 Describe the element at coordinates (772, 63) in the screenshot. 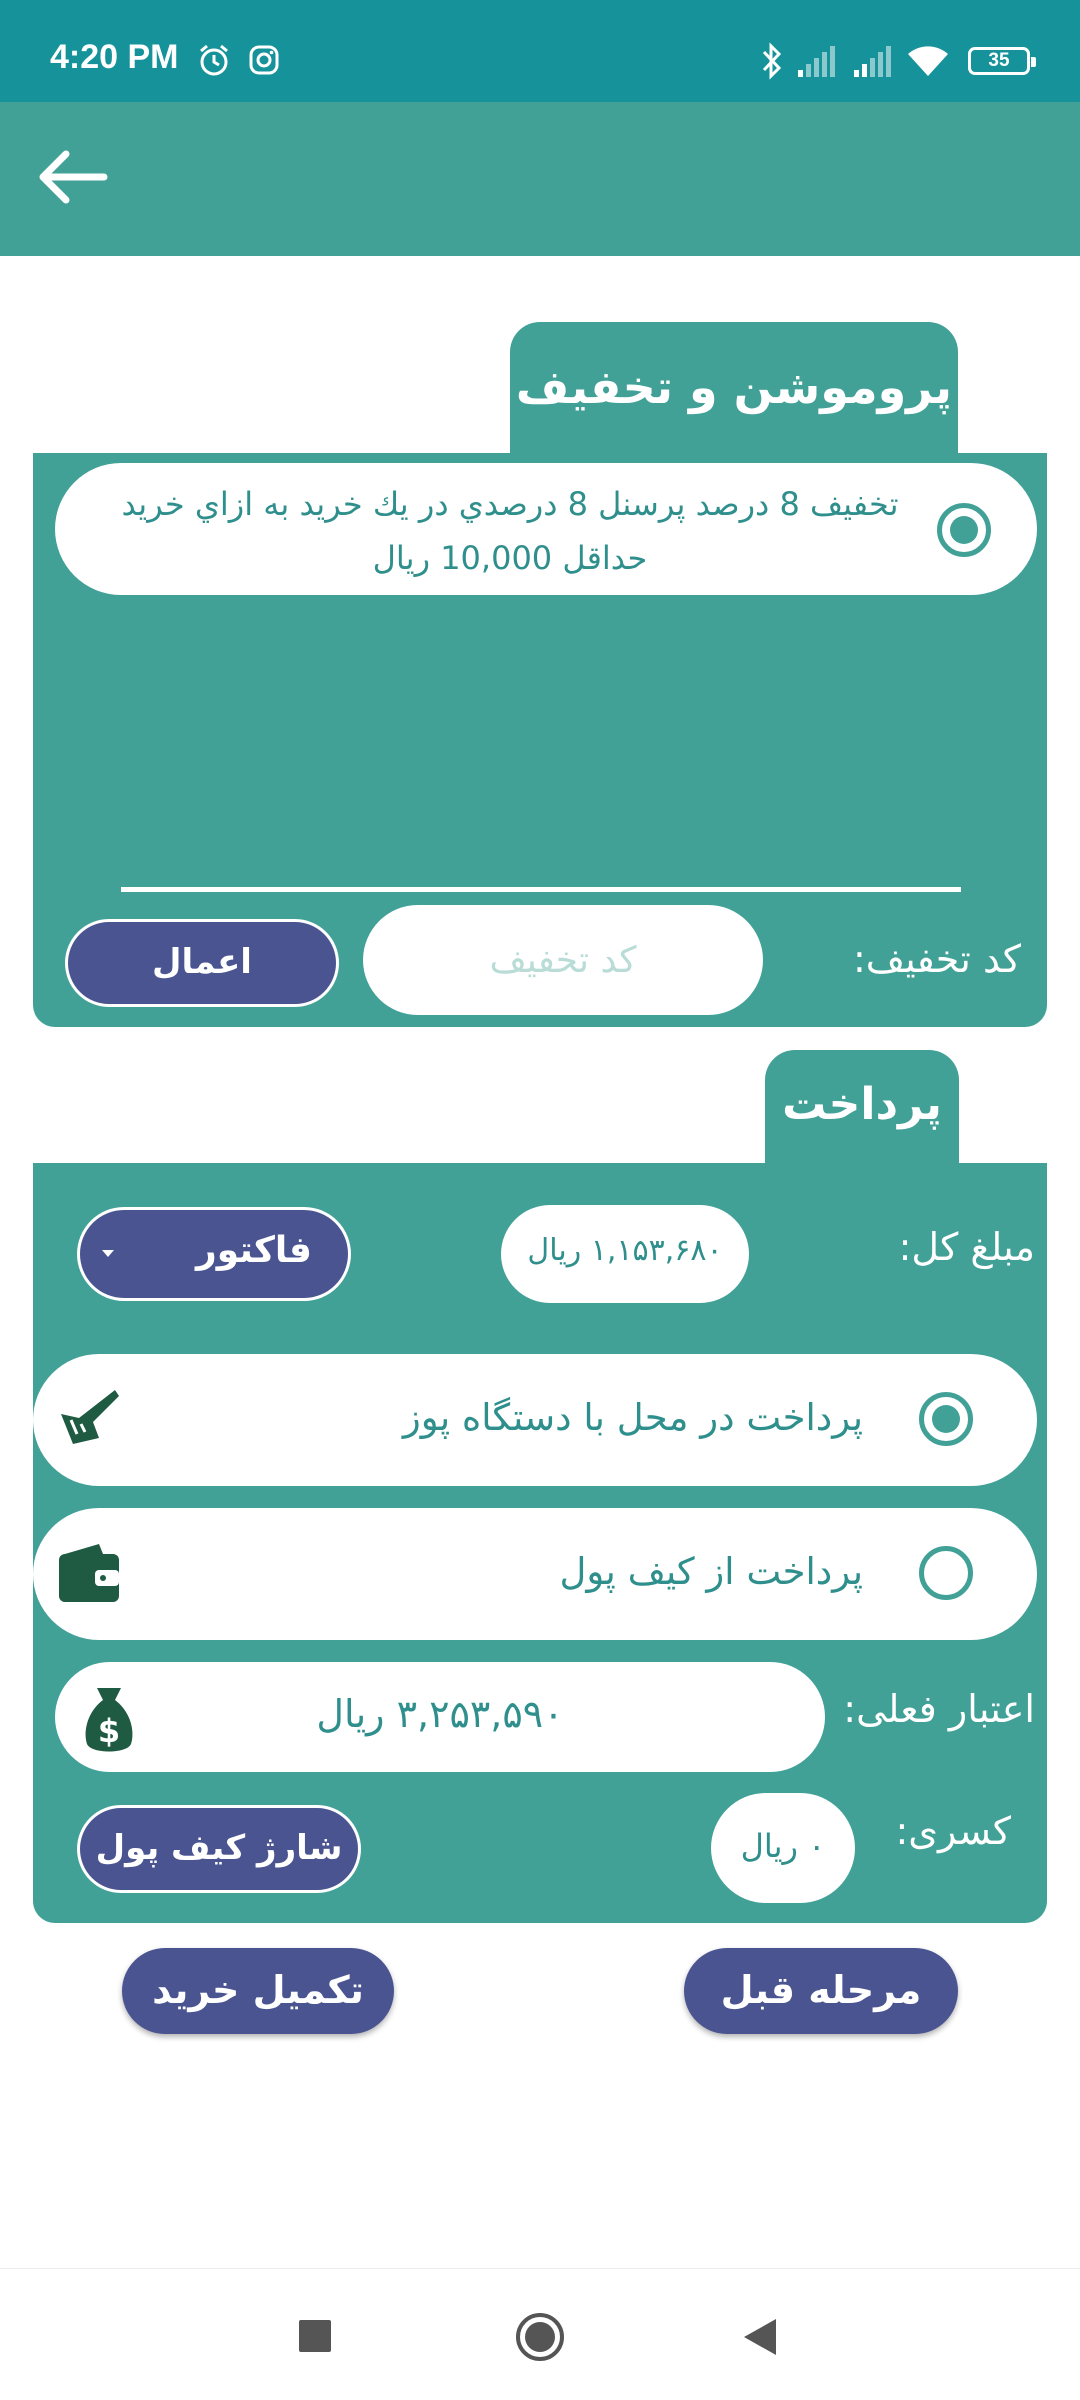

I see `bluetooth-icon` at that location.